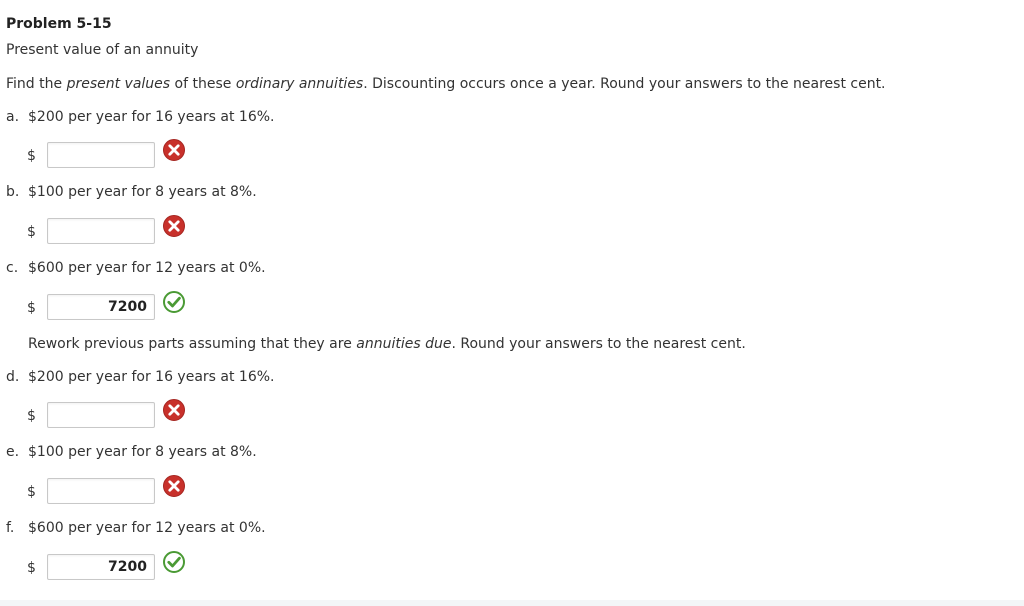 The image size is (1024, 606). What do you see at coordinates (512, 603) in the screenshot?
I see `page-bottom-divider` at bounding box center [512, 603].